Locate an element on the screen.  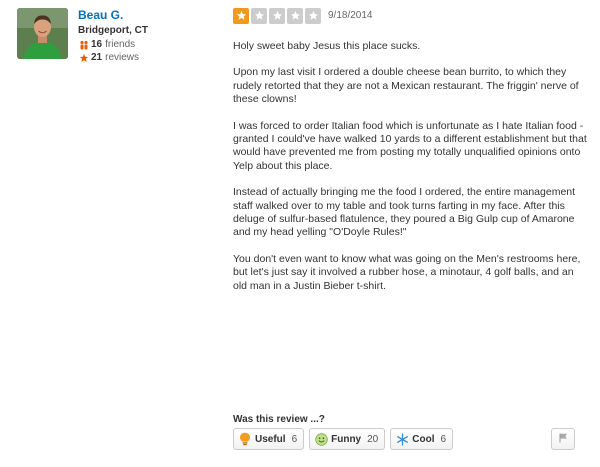
flag-icon is located at coordinates (563, 439).